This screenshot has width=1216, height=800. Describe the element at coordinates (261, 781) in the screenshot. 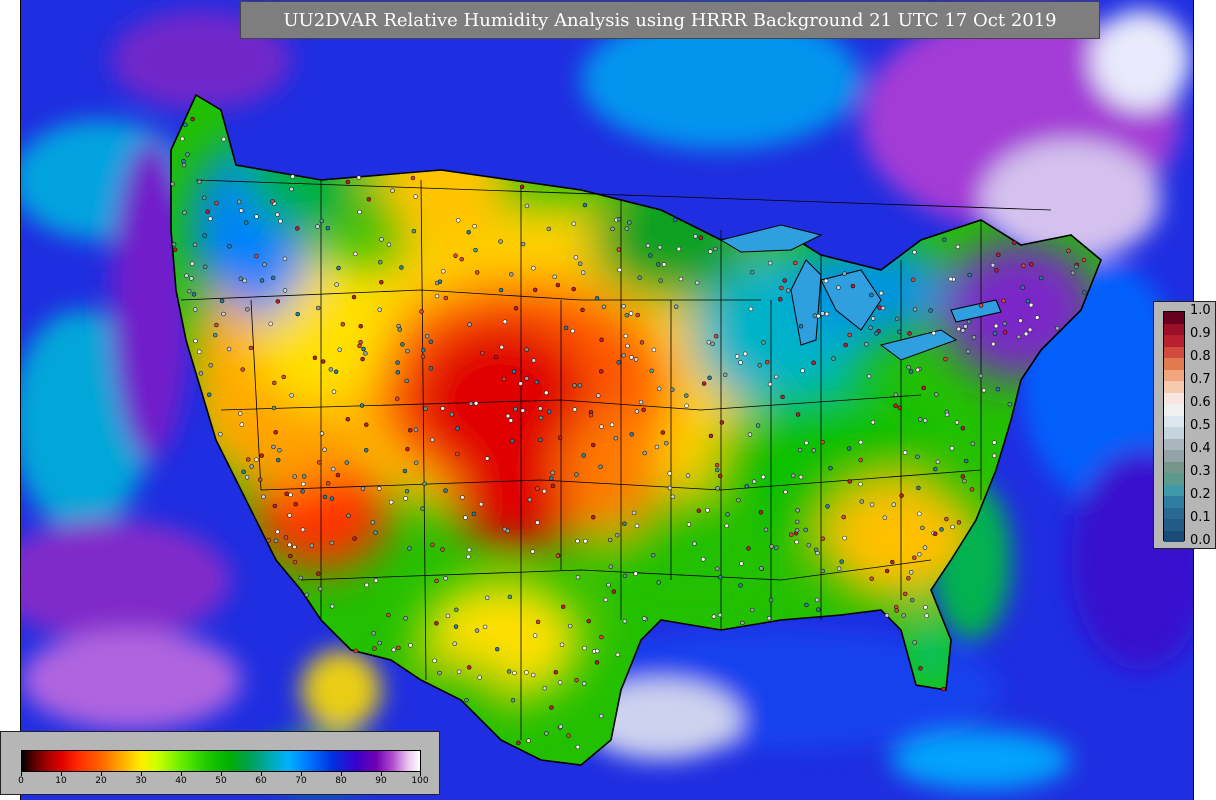

I see `humidity-tick-label: 60` at that location.